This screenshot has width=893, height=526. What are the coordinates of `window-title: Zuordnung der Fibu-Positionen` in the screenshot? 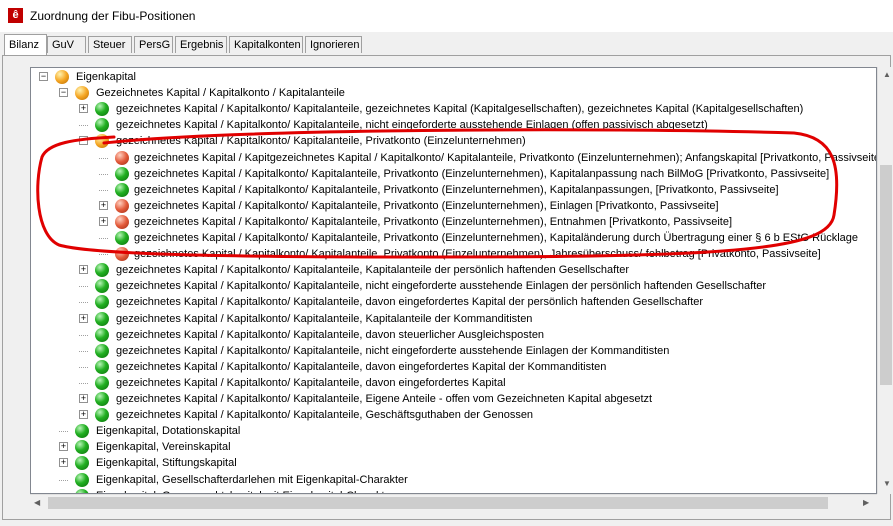 It's located at (113, 16).